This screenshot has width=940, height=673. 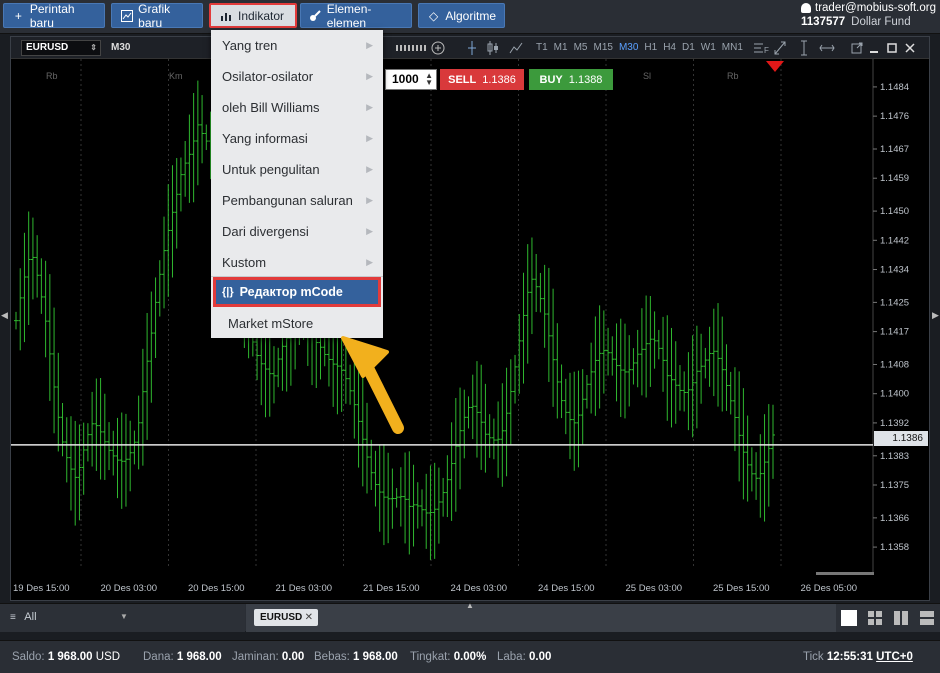 What do you see at coordinates (804, 49) in the screenshot?
I see `vertical-scale-icon` at bounding box center [804, 49].